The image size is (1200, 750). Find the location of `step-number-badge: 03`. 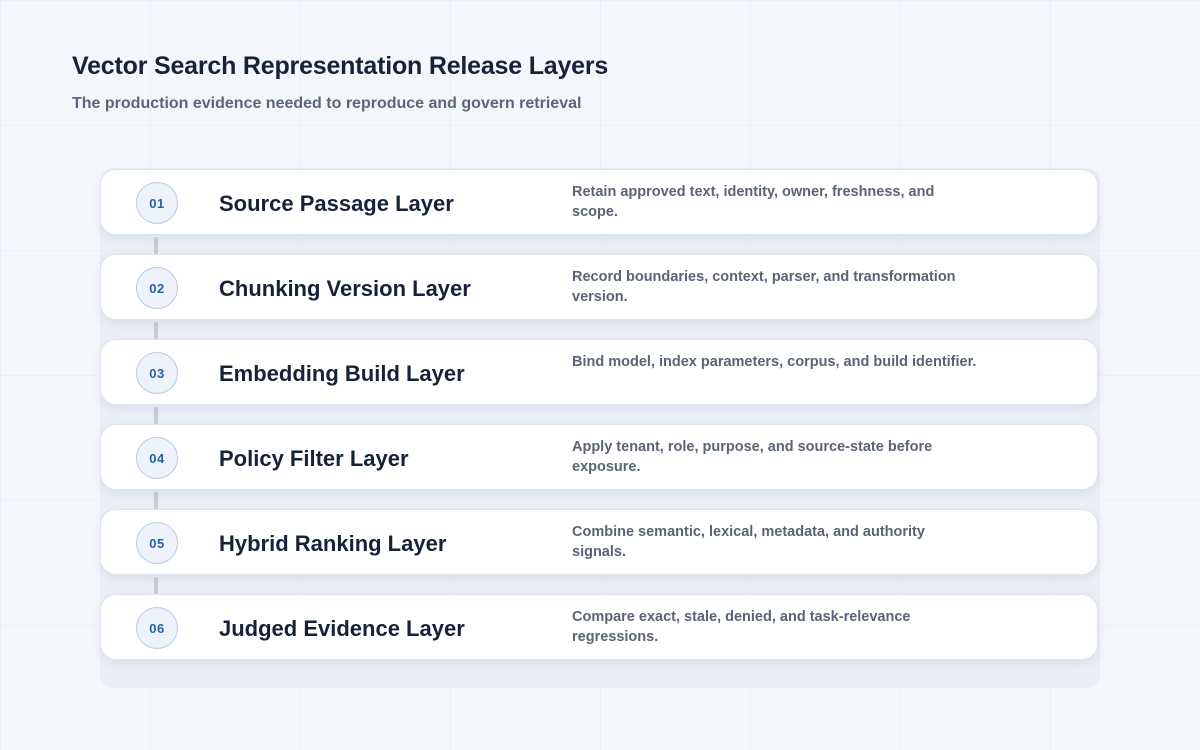

step-number-badge: 03 is located at coordinates (157, 373).